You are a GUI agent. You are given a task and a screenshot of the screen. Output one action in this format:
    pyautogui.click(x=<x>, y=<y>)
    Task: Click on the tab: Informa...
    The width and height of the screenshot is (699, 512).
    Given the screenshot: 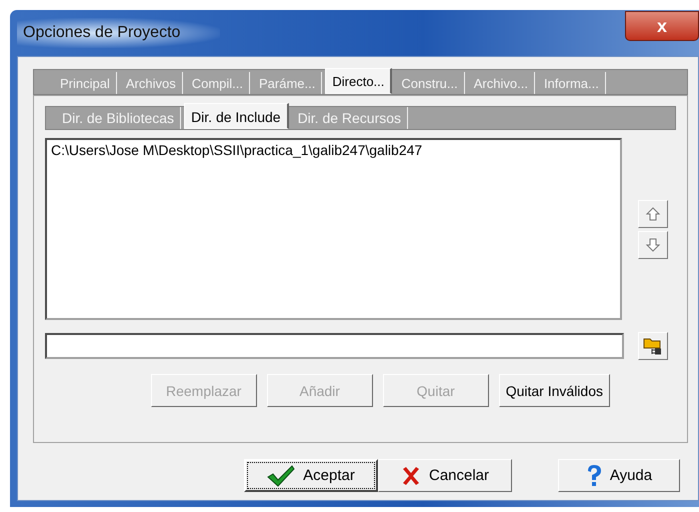 What is the action you would take?
    pyautogui.click(x=572, y=83)
    